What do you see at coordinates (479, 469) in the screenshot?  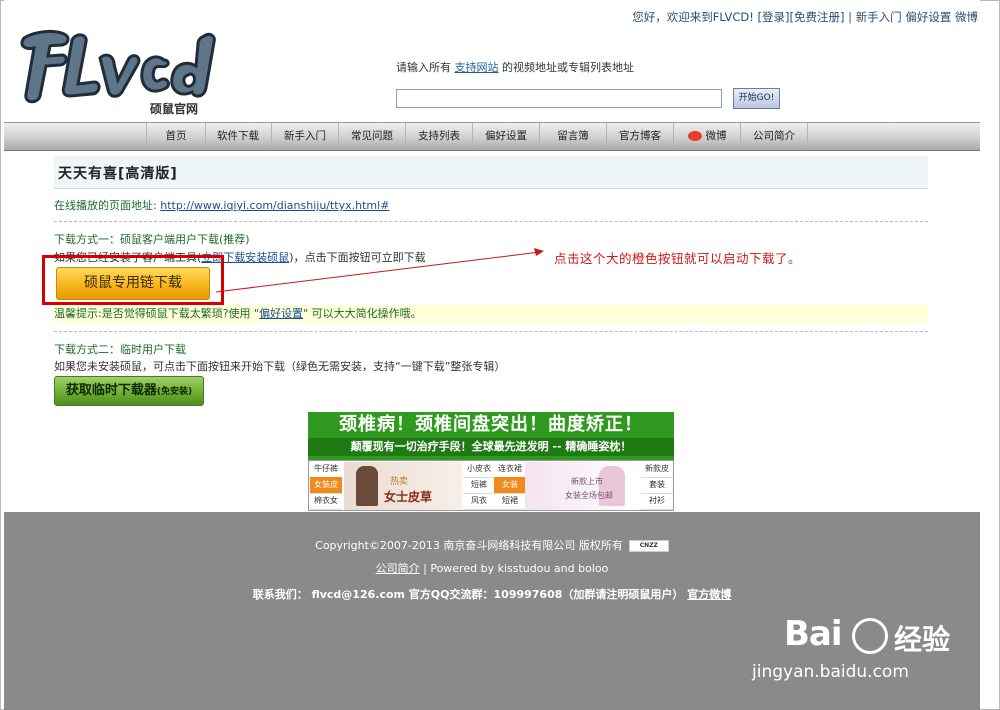 I see `ad-link: 小皮衣` at bounding box center [479, 469].